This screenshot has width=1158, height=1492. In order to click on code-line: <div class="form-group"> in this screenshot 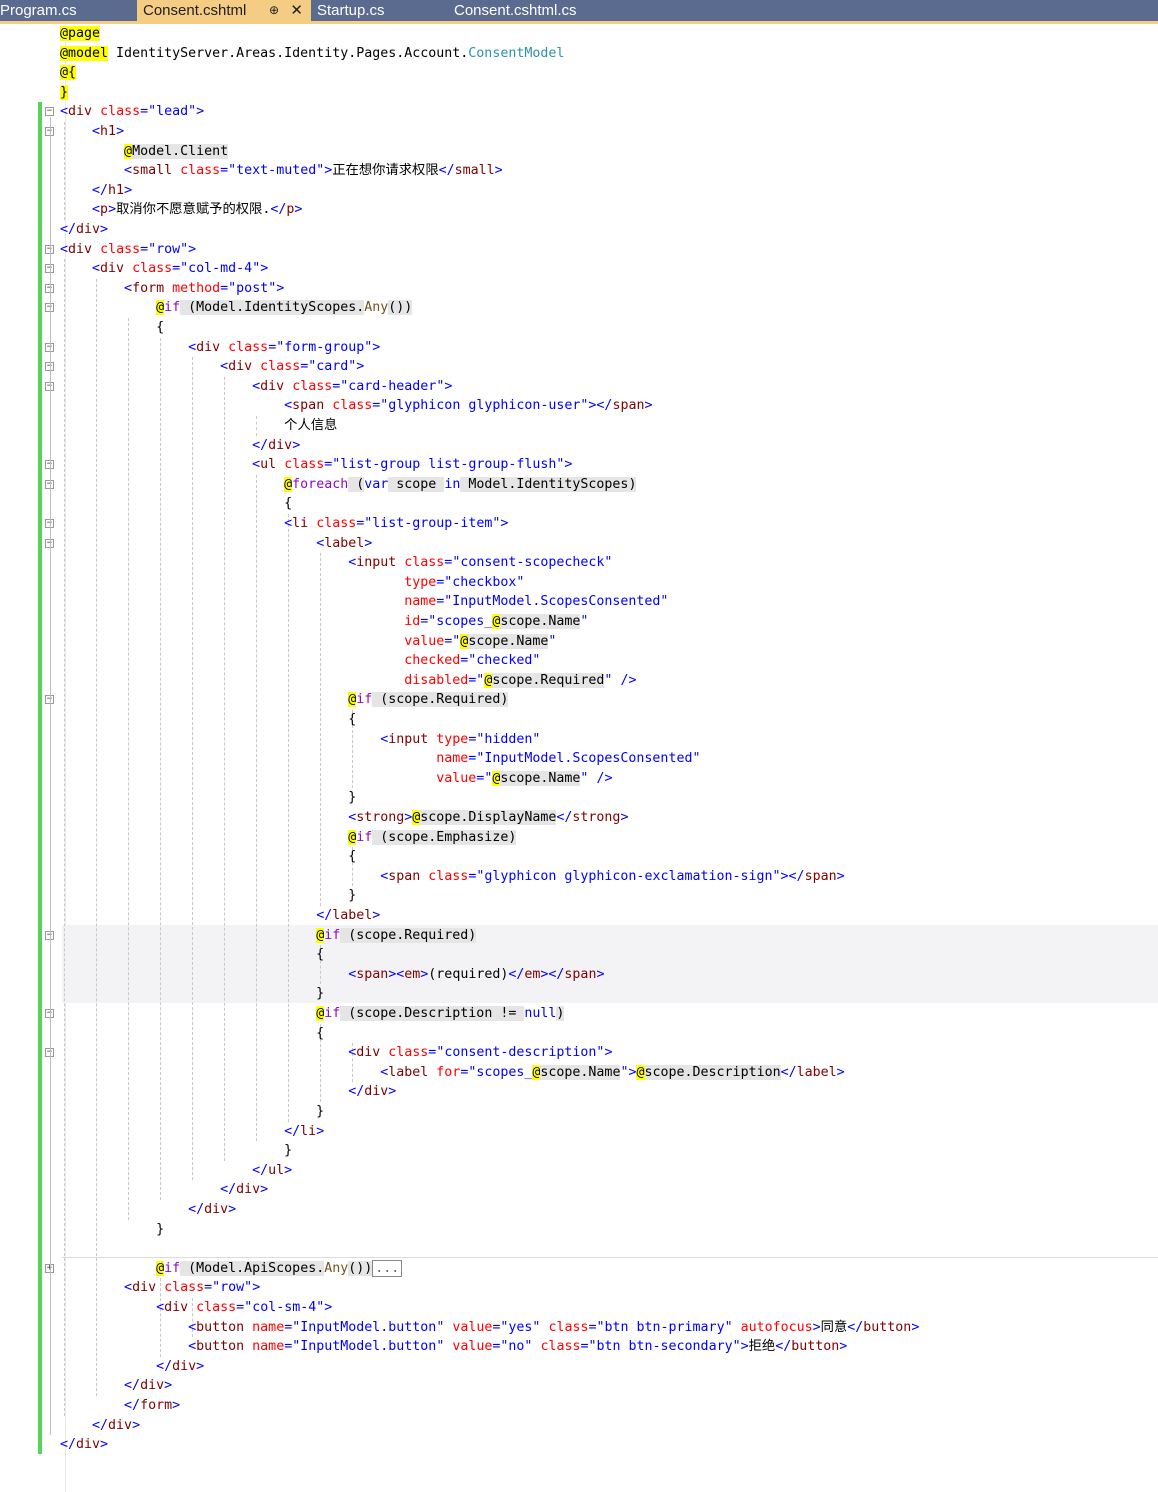, I will do `click(220, 348)`.